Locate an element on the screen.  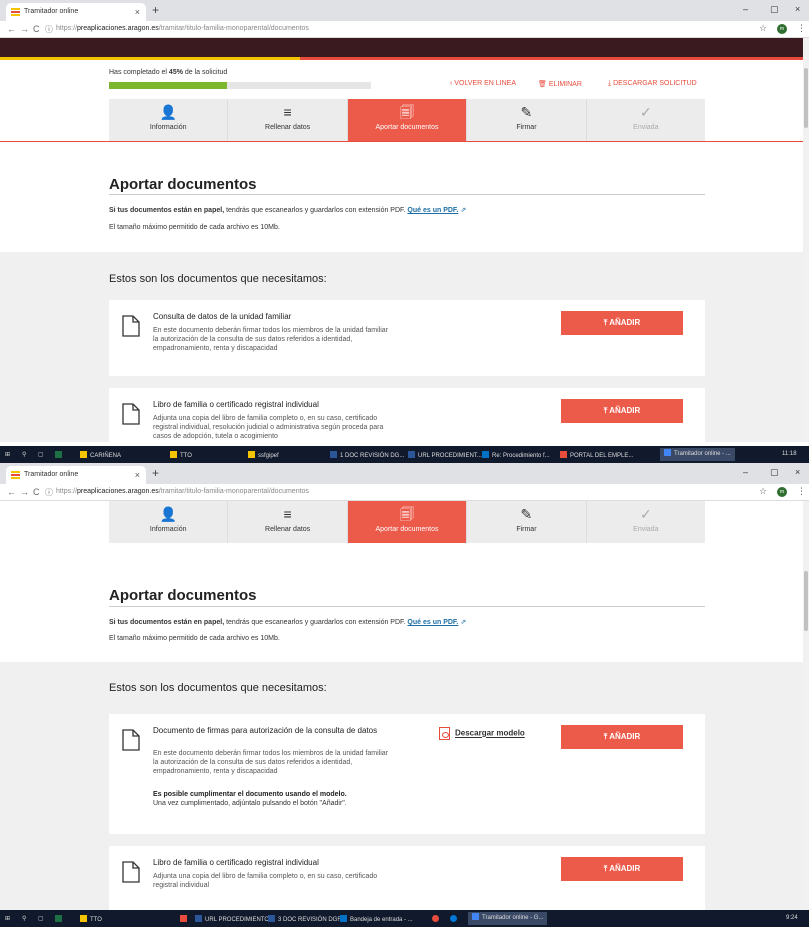
progress-bar is located at coordinates (240, 85).